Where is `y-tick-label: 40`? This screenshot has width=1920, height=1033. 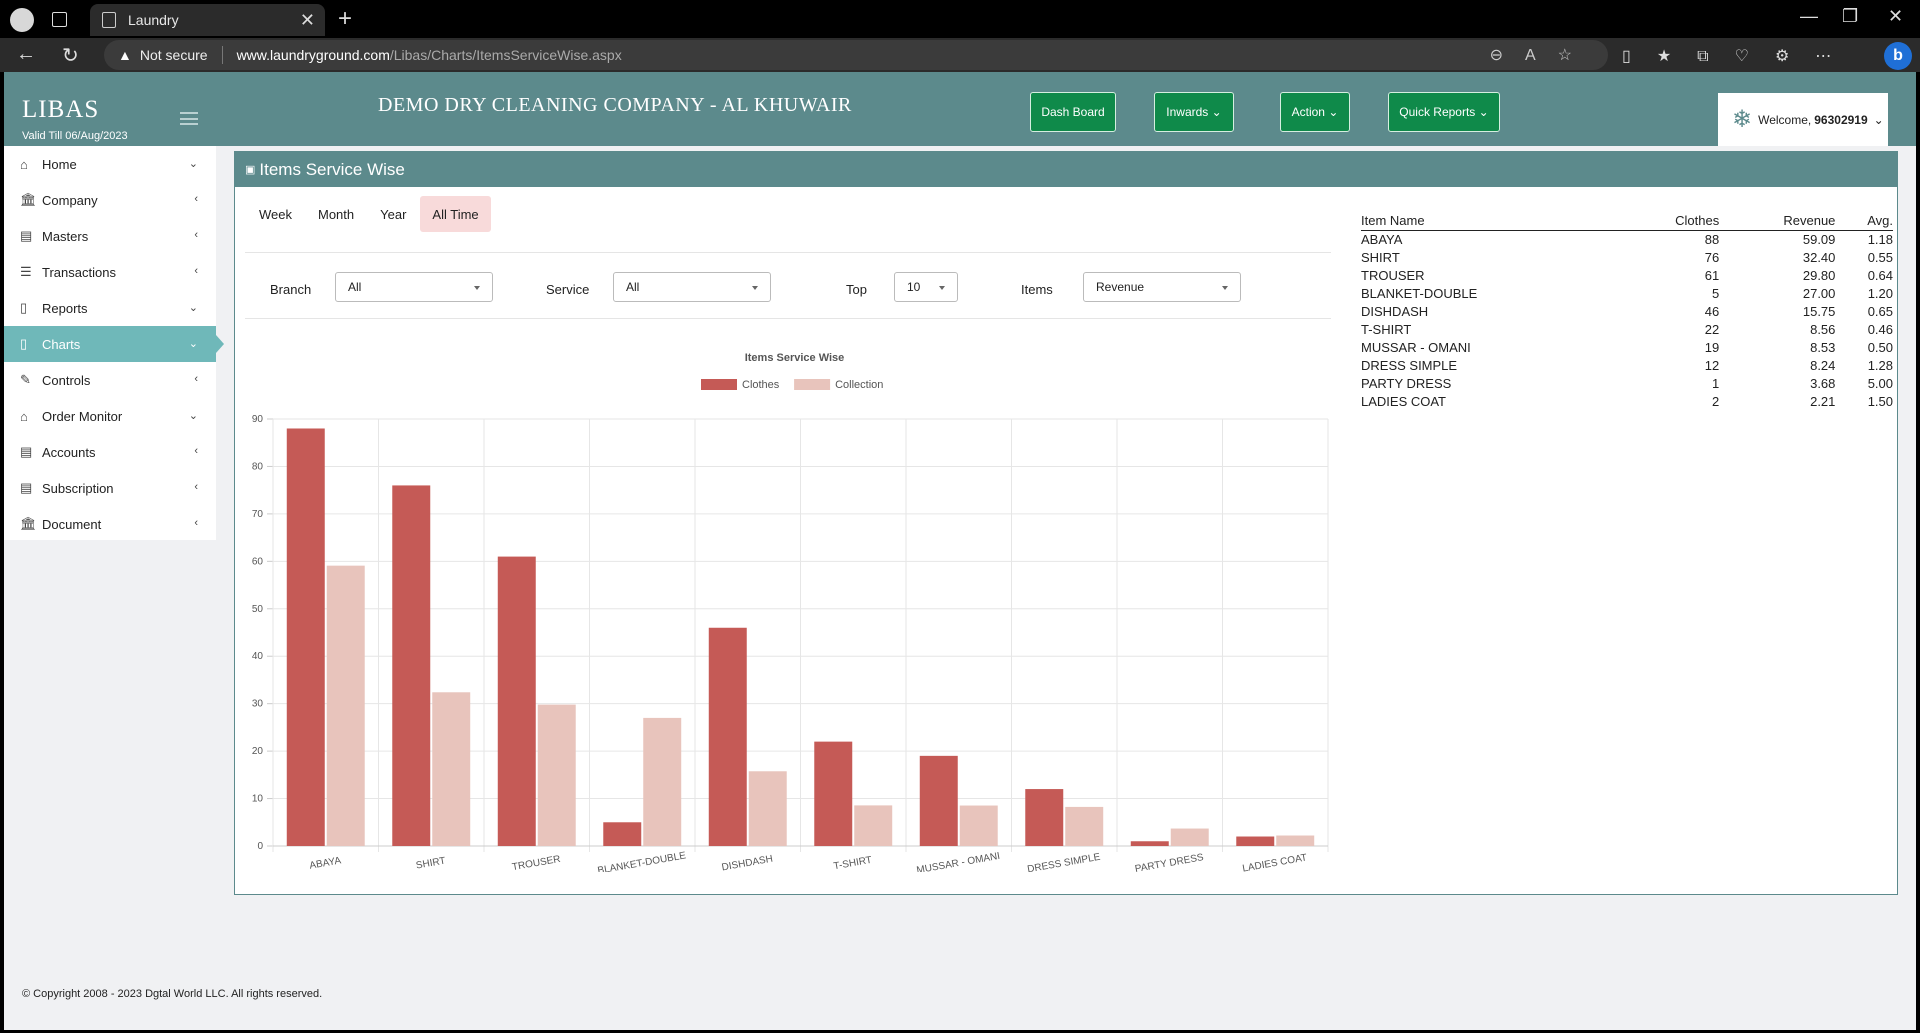
y-tick-label: 40 is located at coordinates (258, 656).